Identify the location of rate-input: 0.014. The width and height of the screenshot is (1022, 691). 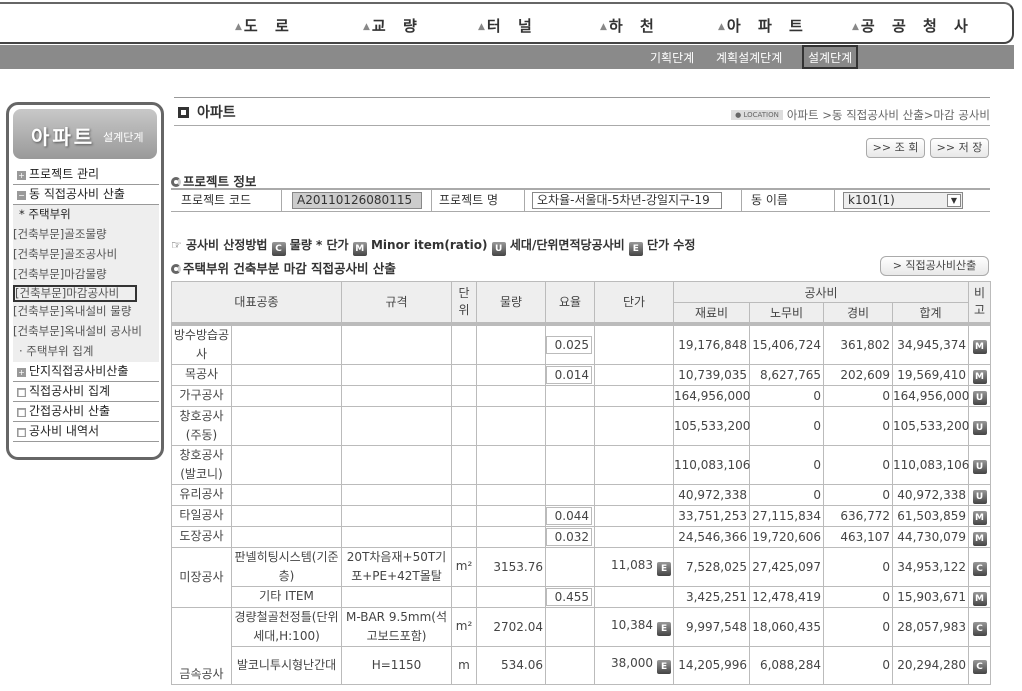
(569, 374).